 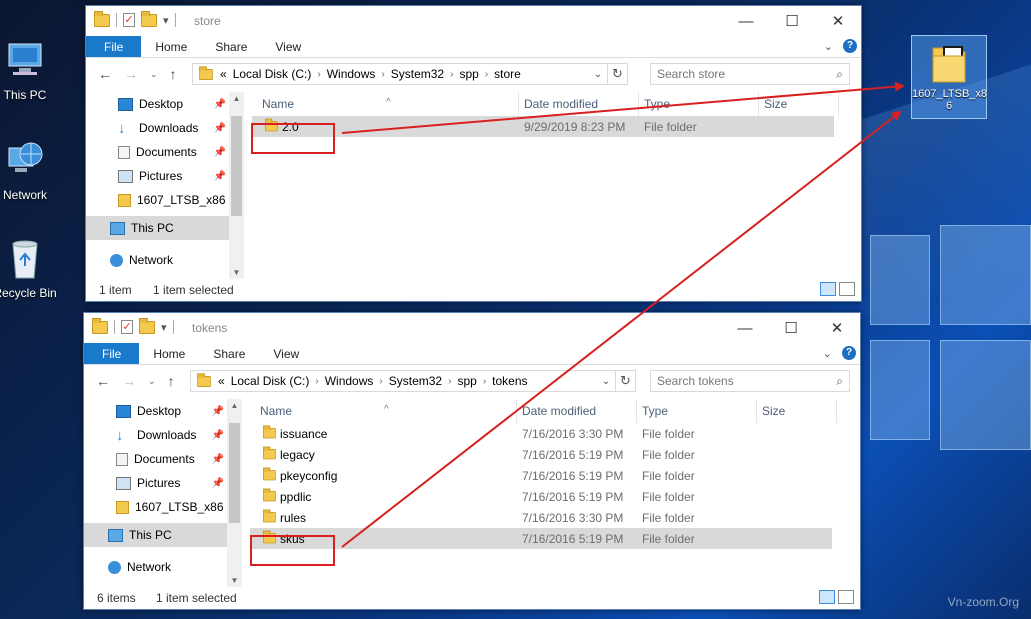 I want to click on watermark: Vn-zoom.Org, so click(x=983, y=602).